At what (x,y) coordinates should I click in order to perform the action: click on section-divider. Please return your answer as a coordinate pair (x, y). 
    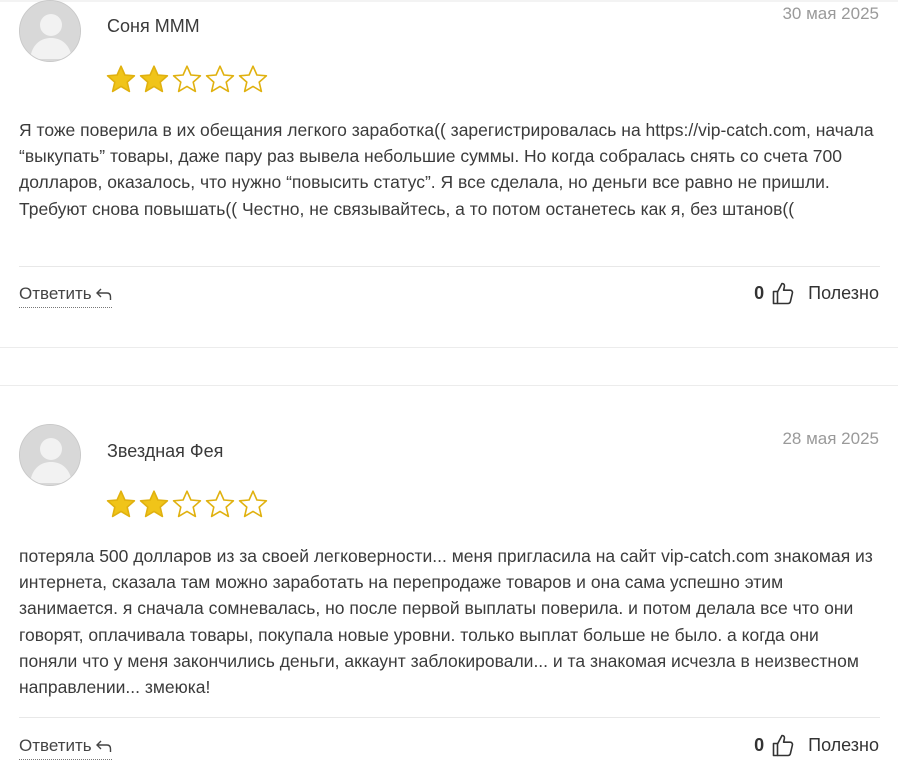
    Looking at the image, I should click on (449, 347).